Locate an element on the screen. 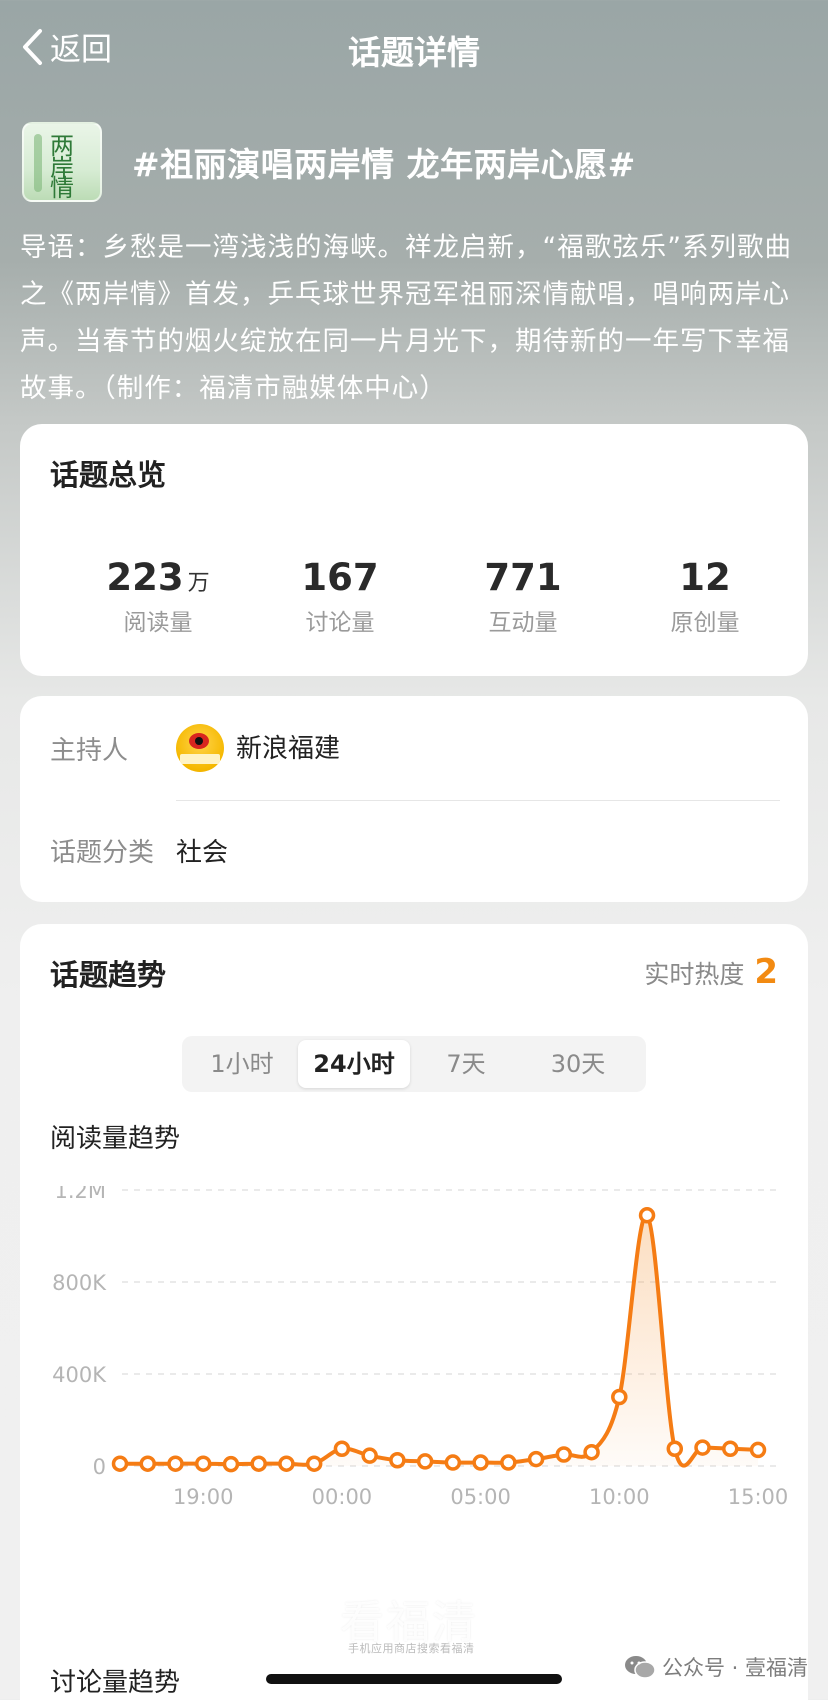 This screenshot has height=1700, width=828. avatar is located at coordinates (200, 748).